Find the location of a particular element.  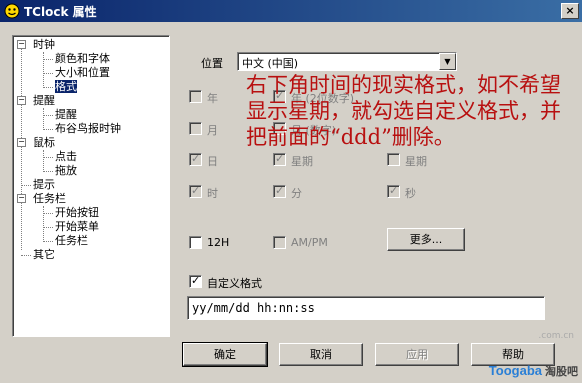

year-label: 年 is located at coordinates (212, 98).